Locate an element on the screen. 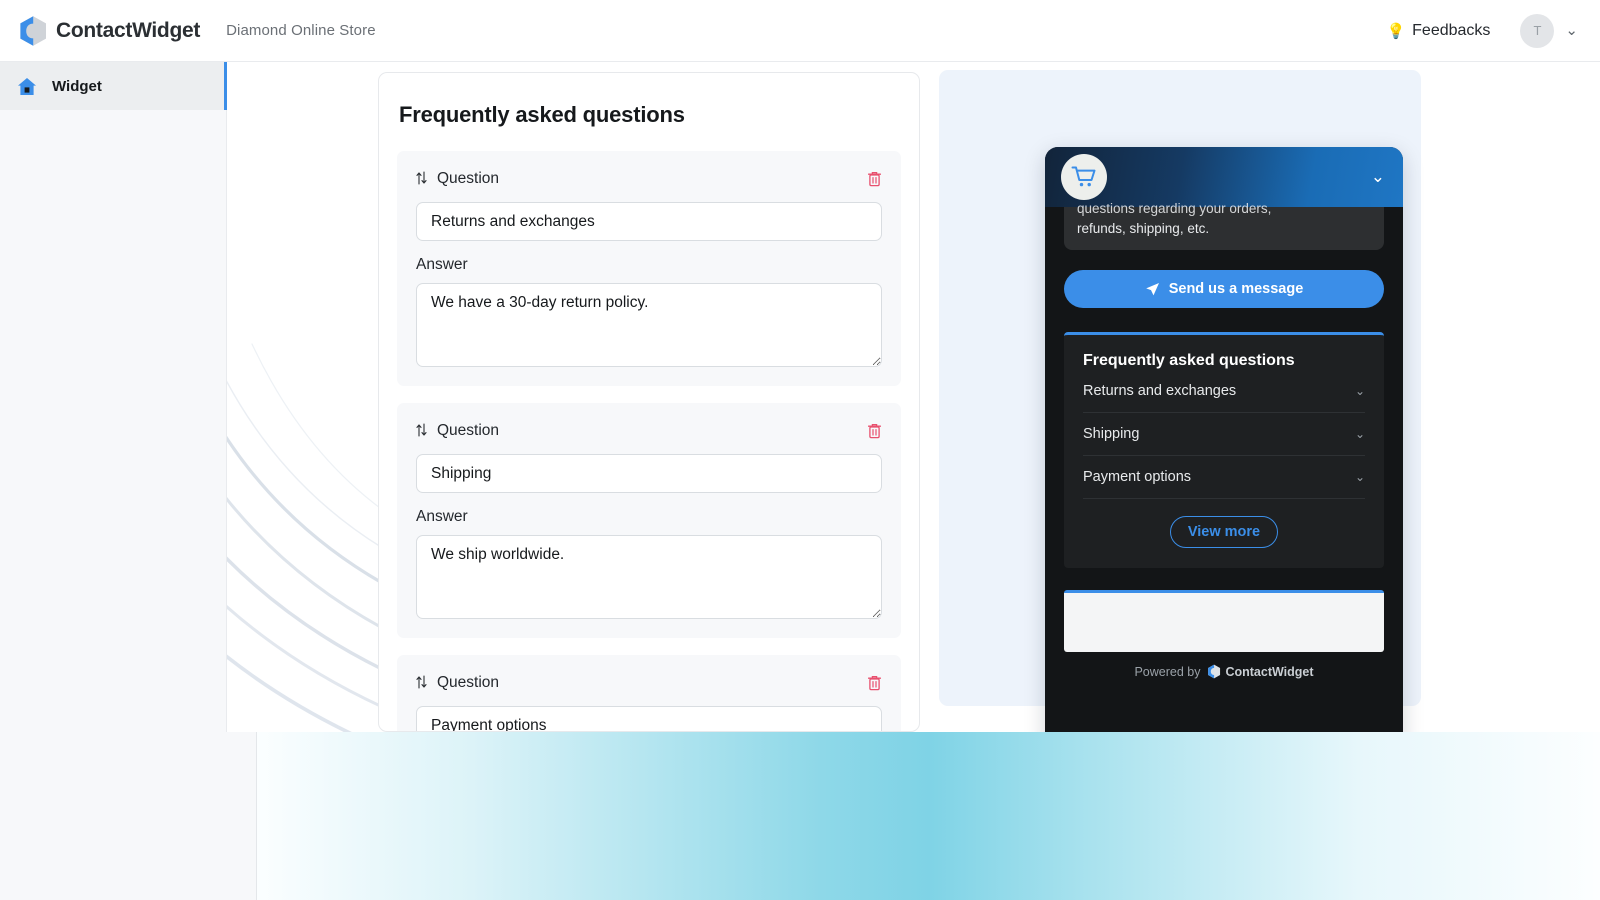 The width and height of the screenshot is (1600, 900). welcome-line-1: questions regarding your orders, is located at coordinates (1174, 208).